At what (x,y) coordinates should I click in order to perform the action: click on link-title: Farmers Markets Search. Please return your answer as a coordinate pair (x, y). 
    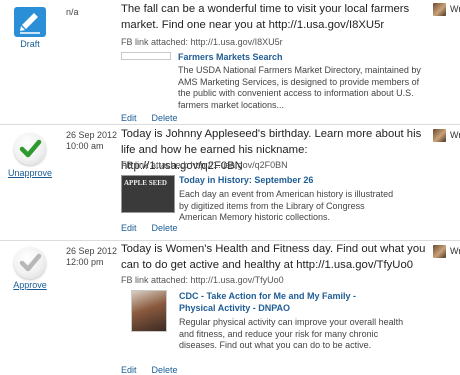
    Looking at the image, I should click on (230, 57).